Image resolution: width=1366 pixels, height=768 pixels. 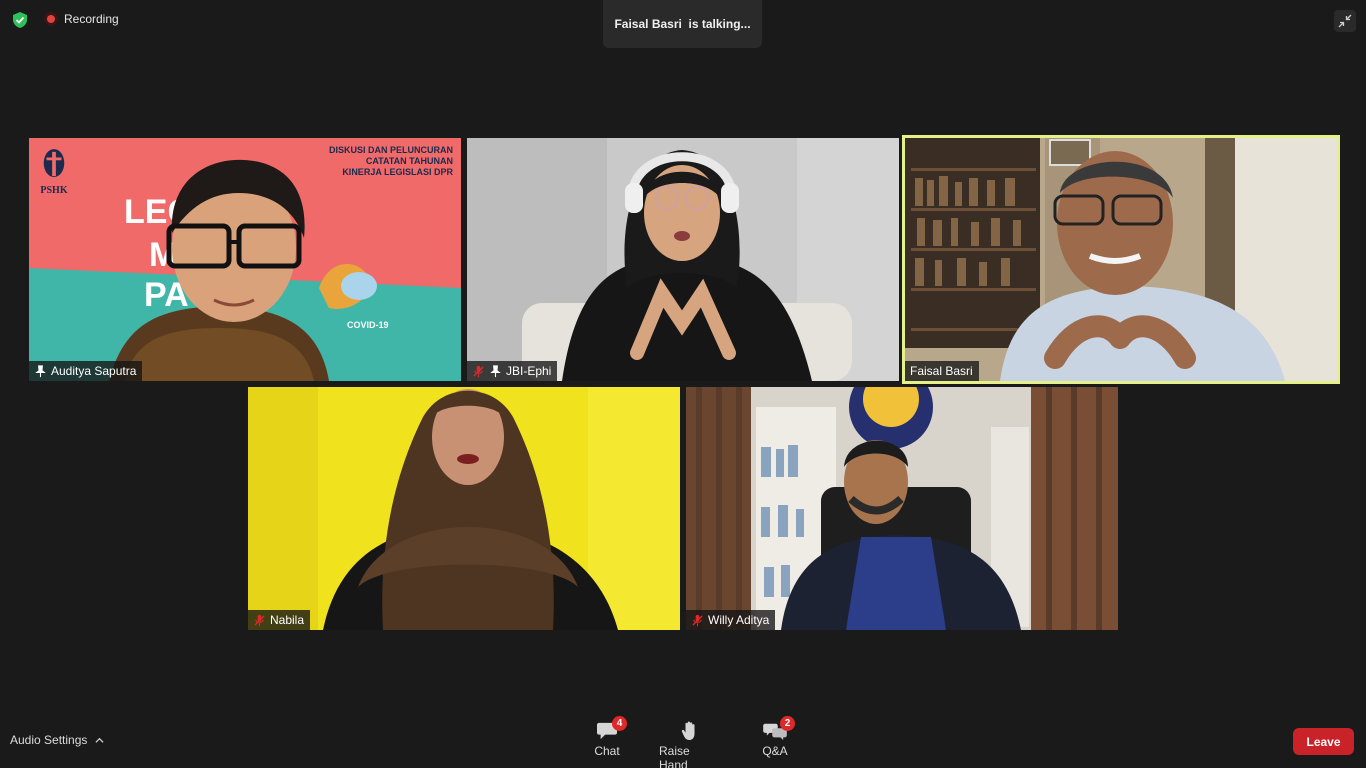 I want to click on qa-unread-badge: 2, so click(x=787, y=723).